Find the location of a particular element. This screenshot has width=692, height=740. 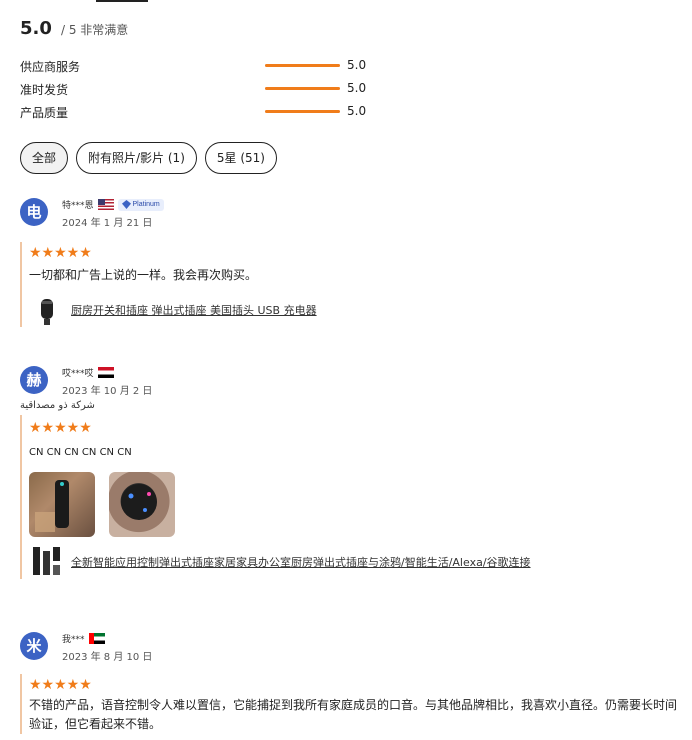

filter-with-photos: 附有照片/影片 (1) is located at coordinates (136, 158).